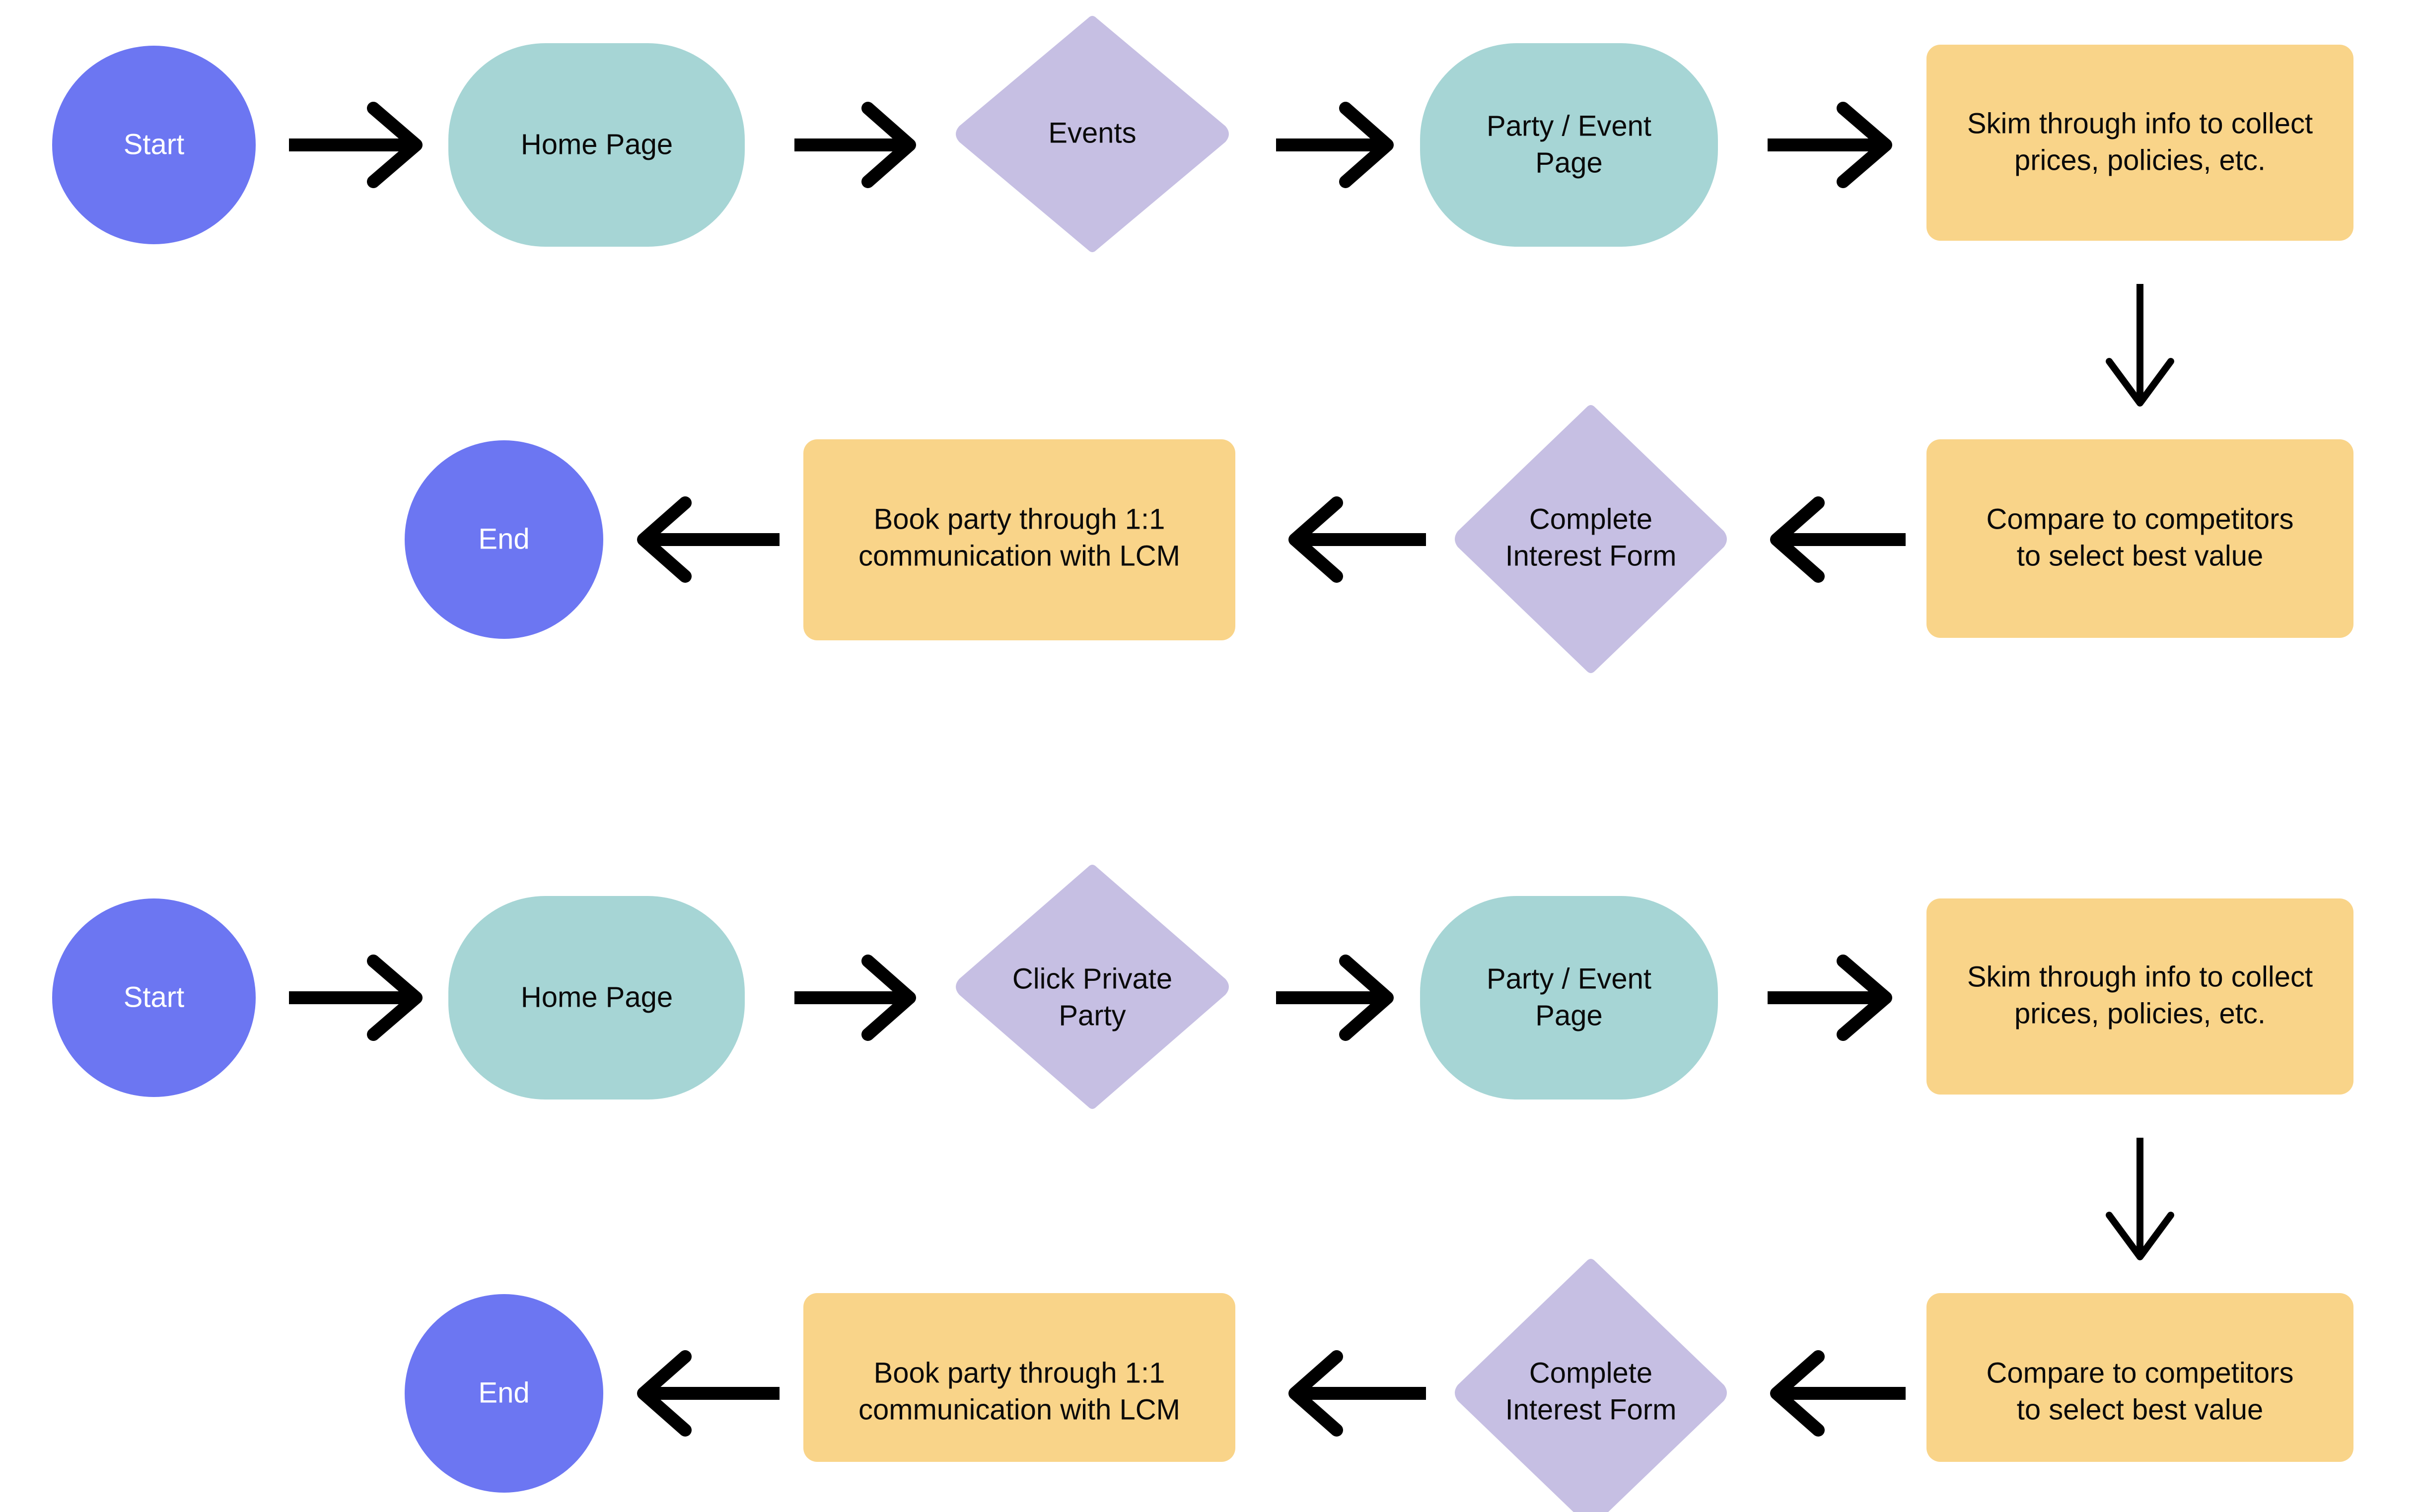 The height and width of the screenshot is (1512, 2421). What do you see at coordinates (2140, 160) in the screenshot?
I see `node-skim-info-label-2: prices, policies, etc.` at bounding box center [2140, 160].